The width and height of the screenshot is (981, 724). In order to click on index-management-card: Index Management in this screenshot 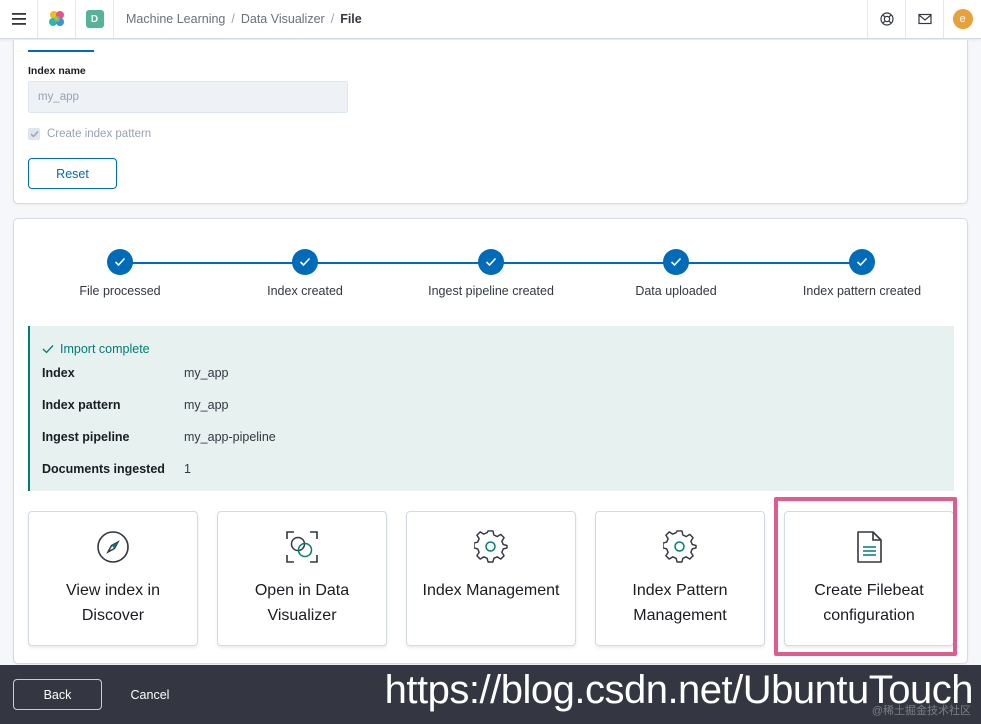, I will do `click(491, 578)`.